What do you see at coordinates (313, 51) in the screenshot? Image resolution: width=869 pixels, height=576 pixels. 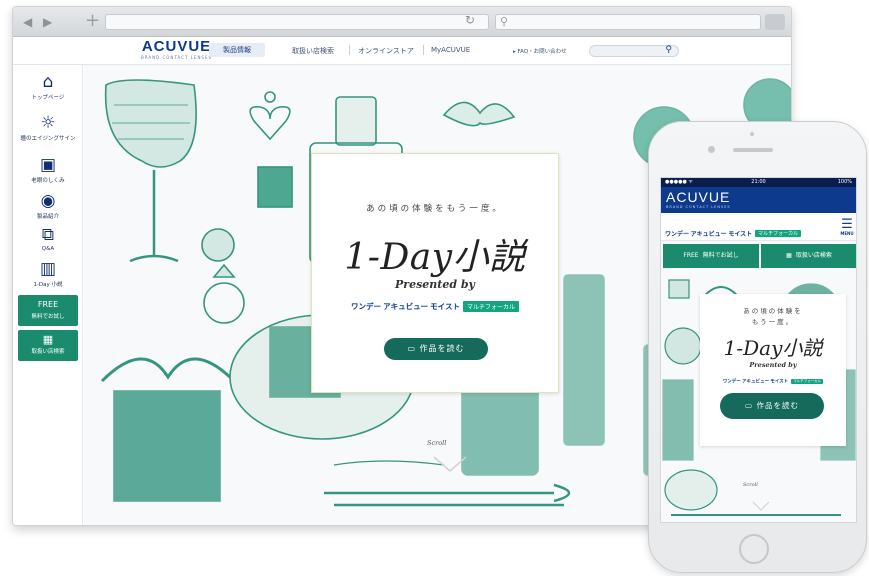 I see `nav-store-search: 取扱い店検索` at bounding box center [313, 51].